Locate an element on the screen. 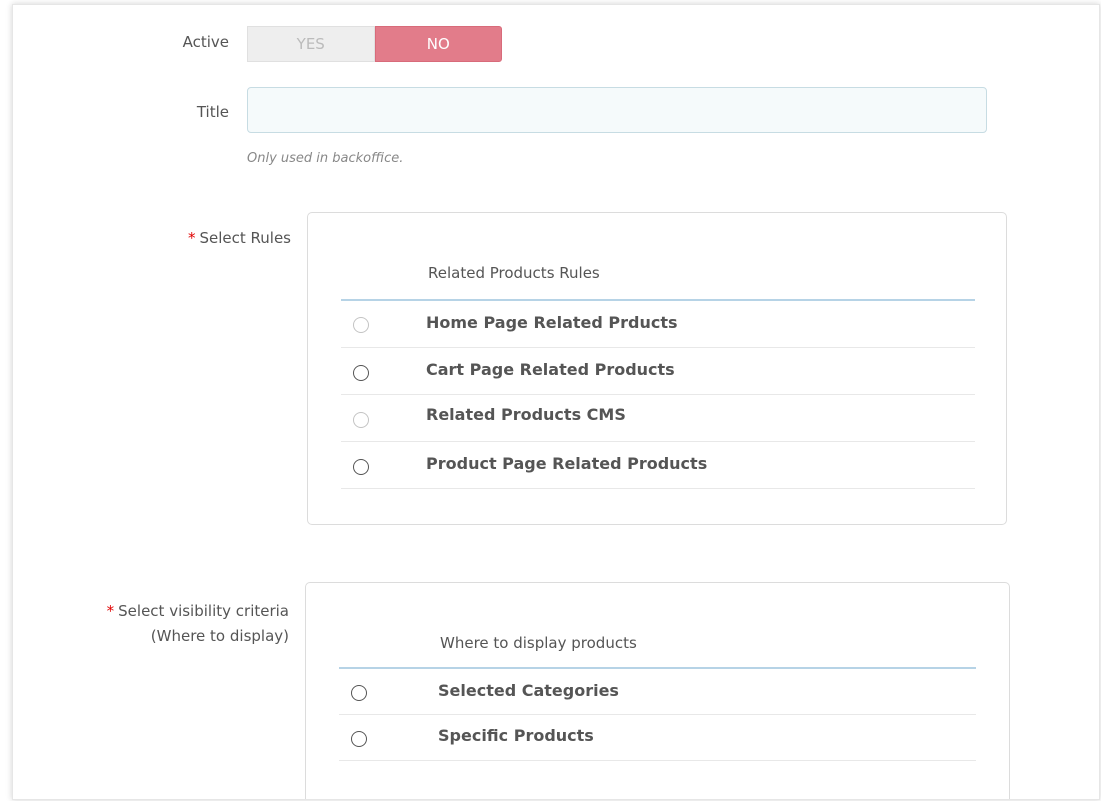 This screenshot has height=801, width=1101. active-yes-option: YES is located at coordinates (311, 44).